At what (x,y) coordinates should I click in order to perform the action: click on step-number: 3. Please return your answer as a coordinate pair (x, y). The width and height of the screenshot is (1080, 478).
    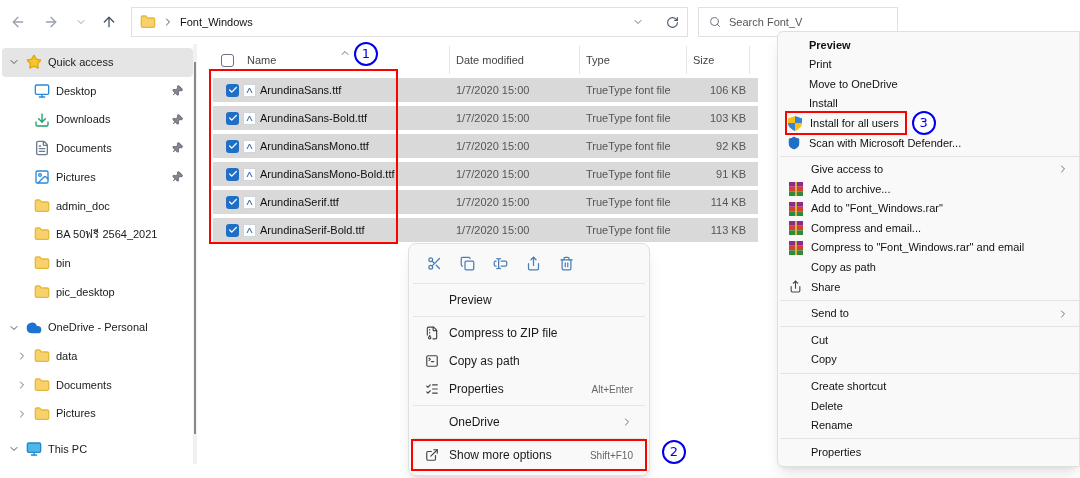
    Looking at the image, I should click on (923, 123).